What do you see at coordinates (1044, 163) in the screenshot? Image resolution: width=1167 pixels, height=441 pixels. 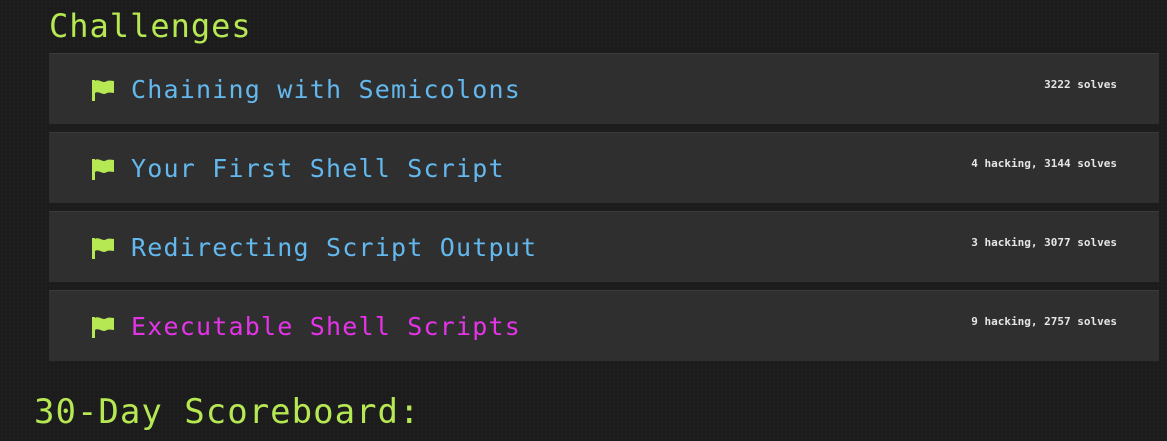 I see `challenge-stats: 4 hacking, 3144 solves` at bounding box center [1044, 163].